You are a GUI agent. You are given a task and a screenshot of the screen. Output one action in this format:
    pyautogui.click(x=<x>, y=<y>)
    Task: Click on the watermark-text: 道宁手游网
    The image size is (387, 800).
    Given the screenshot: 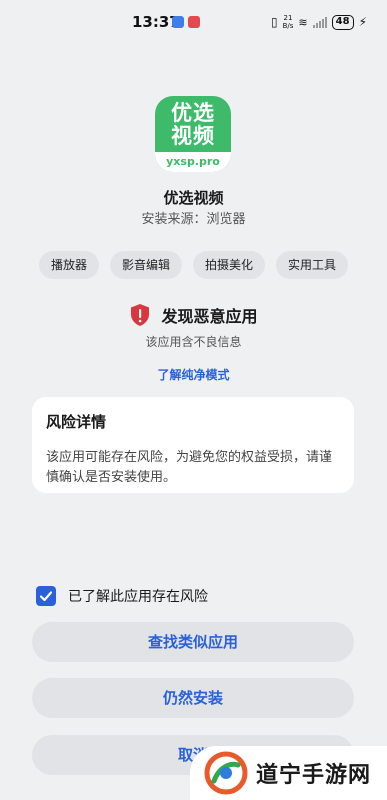 What is the action you would take?
    pyautogui.click(x=314, y=775)
    